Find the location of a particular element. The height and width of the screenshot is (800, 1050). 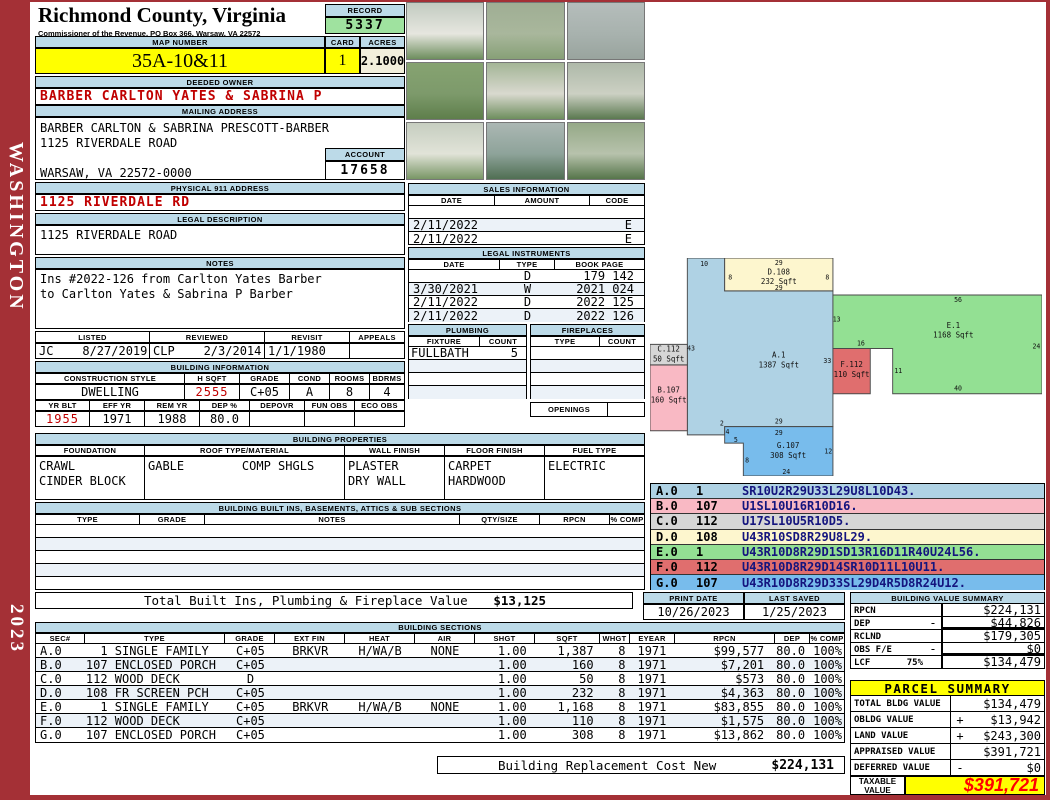

foundation-label: FOUNDATION is located at coordinates (90, 450).